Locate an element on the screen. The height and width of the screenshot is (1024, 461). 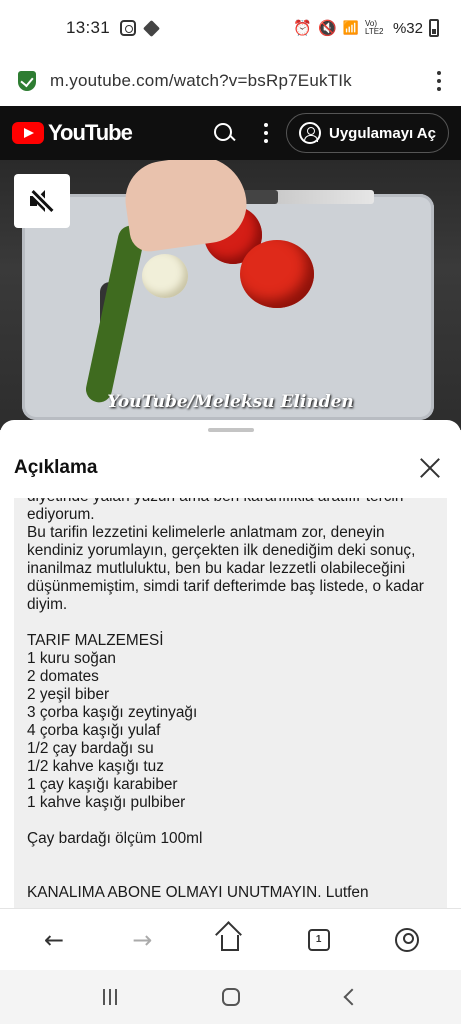
app-cube-icon is located at coordinates (152, 28).